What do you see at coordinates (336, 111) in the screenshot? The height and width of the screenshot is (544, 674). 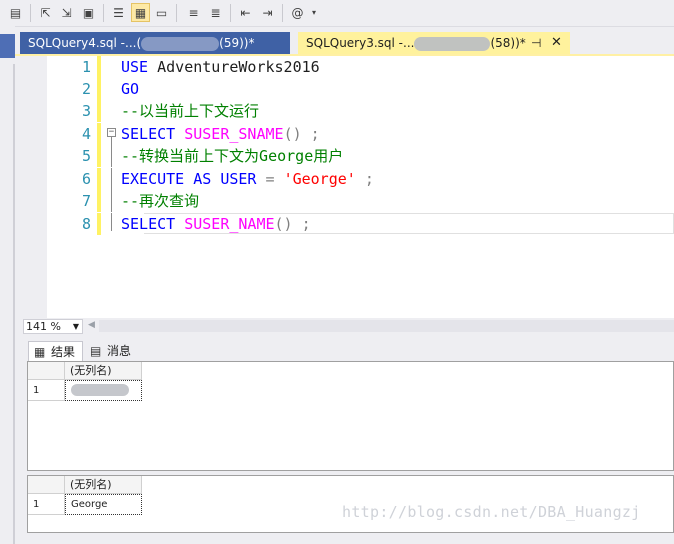 I see `code-line: 3 --以当前上下文运行` at bounding box center [336, 111].